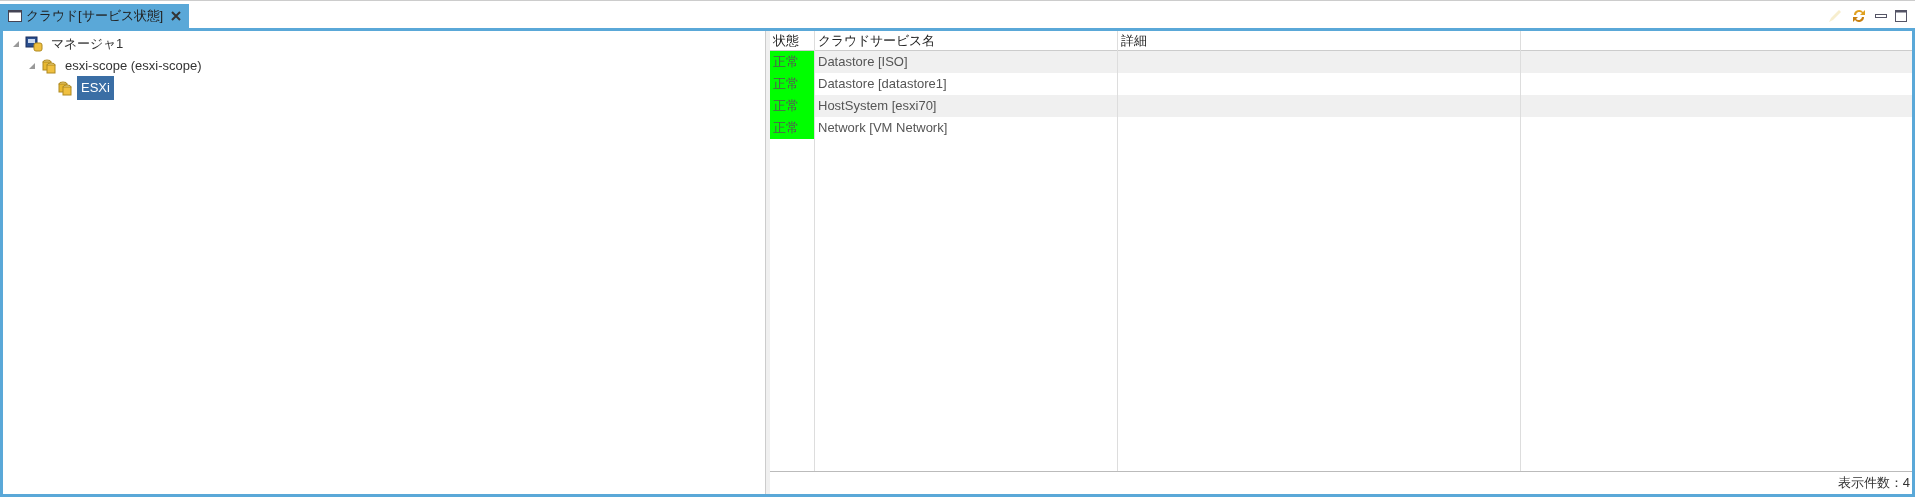  Describe the element at coordinates (1881, 16) in the screenshot. I see `minimize-icon` at that location.